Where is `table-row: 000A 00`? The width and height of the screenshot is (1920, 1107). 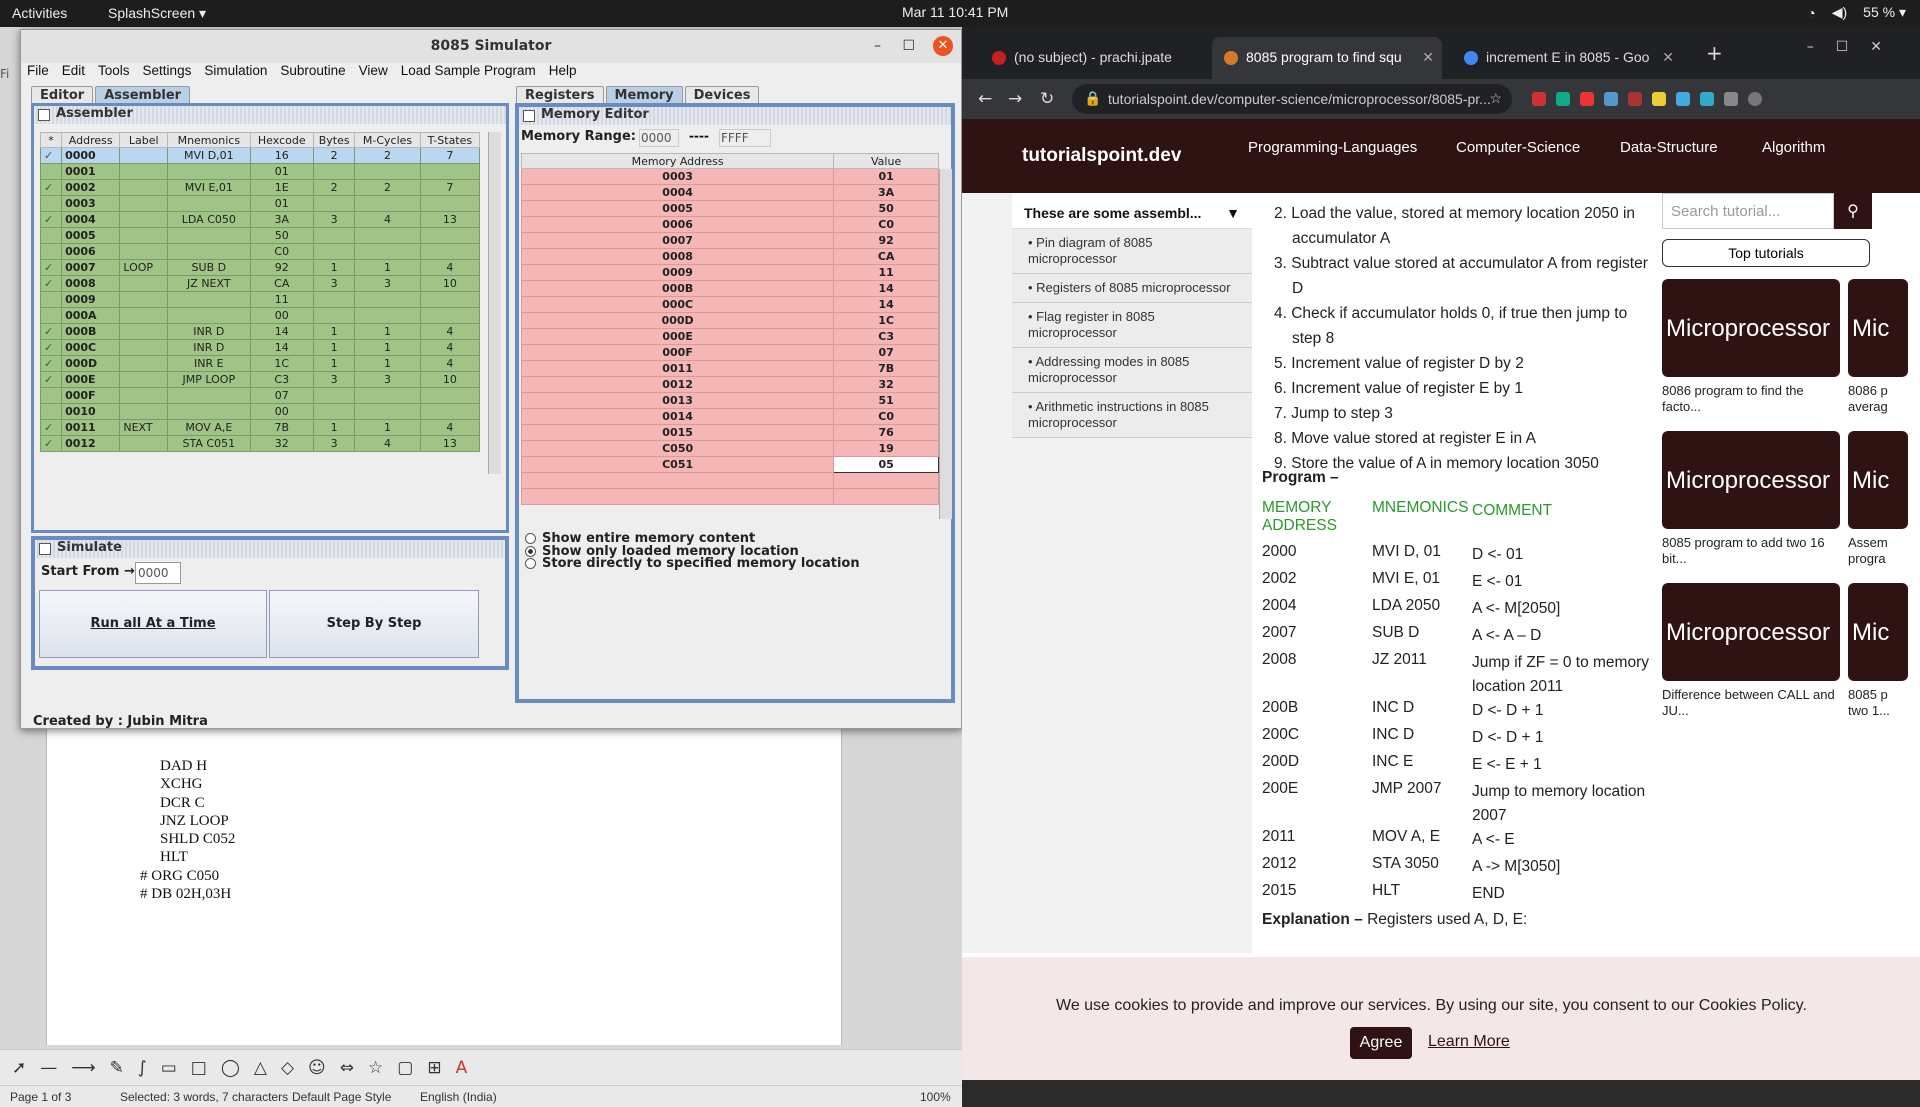
table-row: 000A 00 is located at coordinates (260, 315).